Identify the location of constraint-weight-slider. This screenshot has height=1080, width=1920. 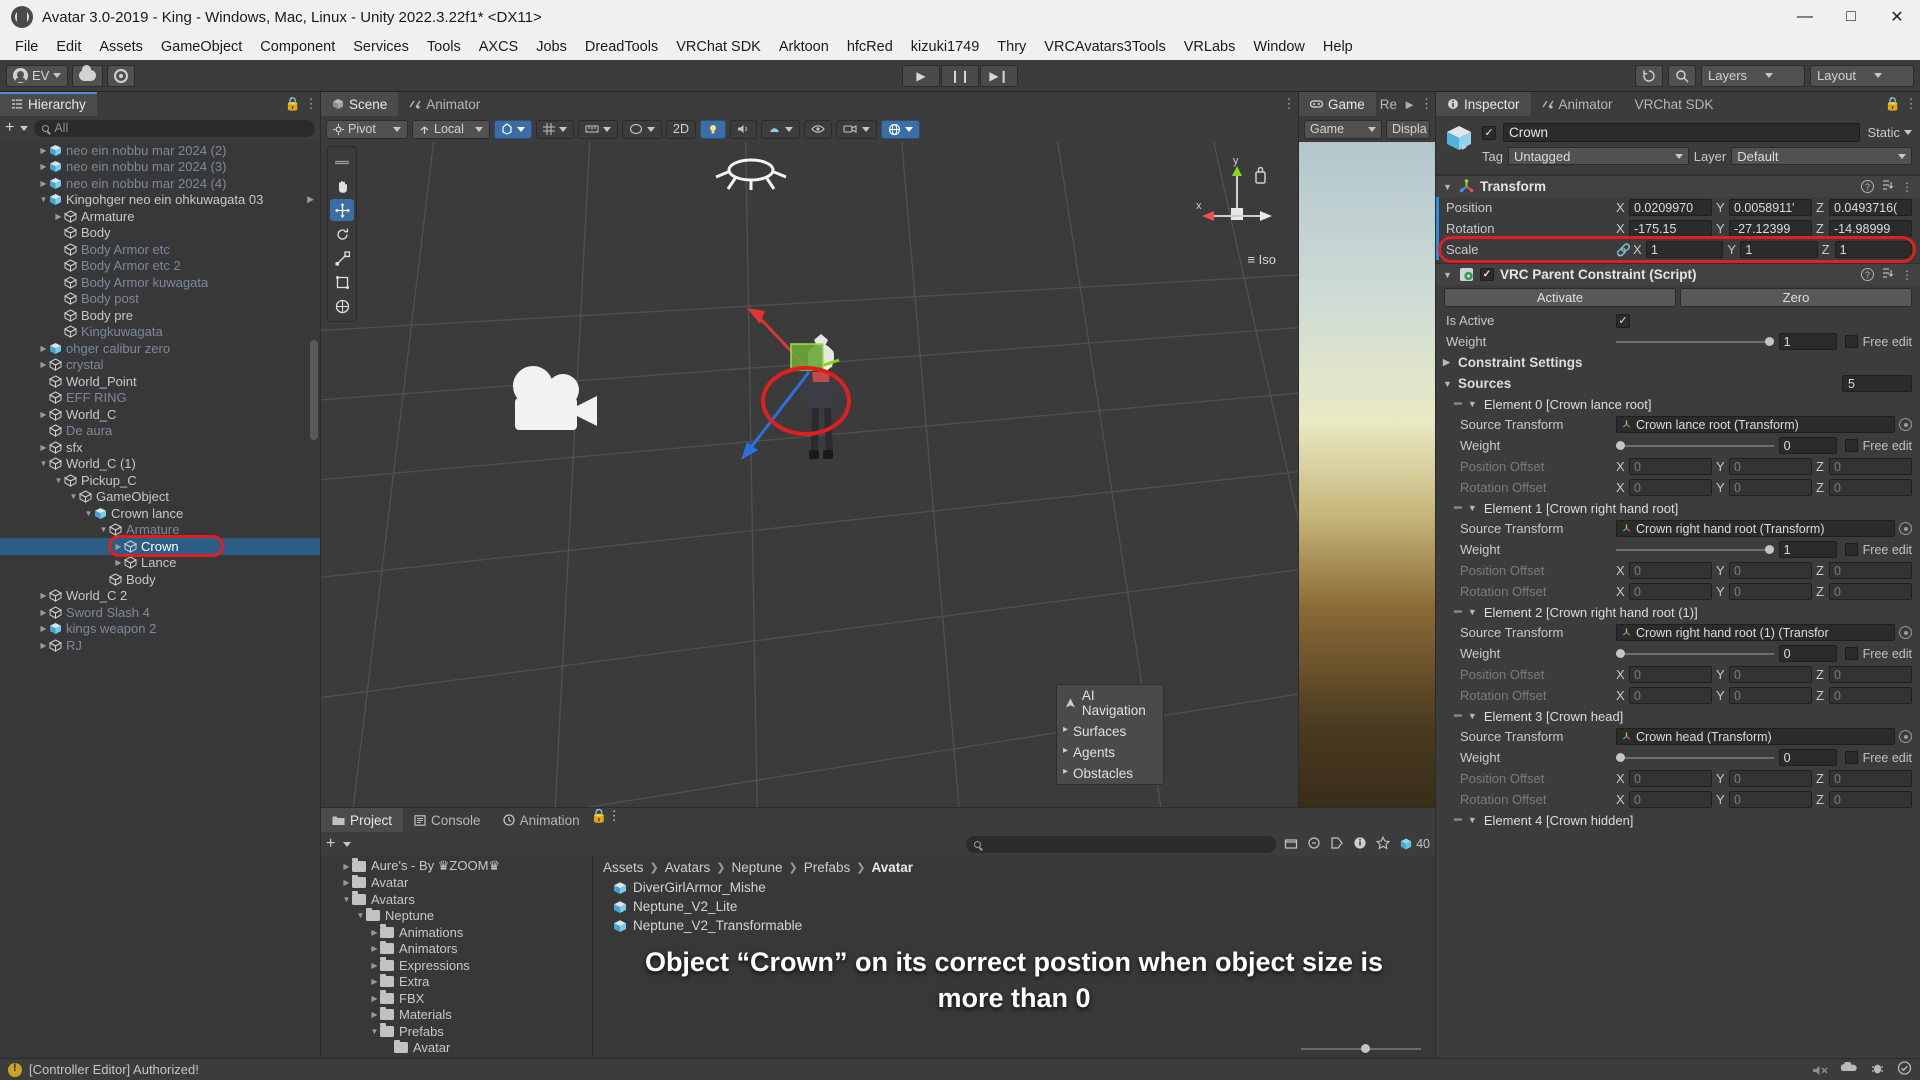
(1695, 341).